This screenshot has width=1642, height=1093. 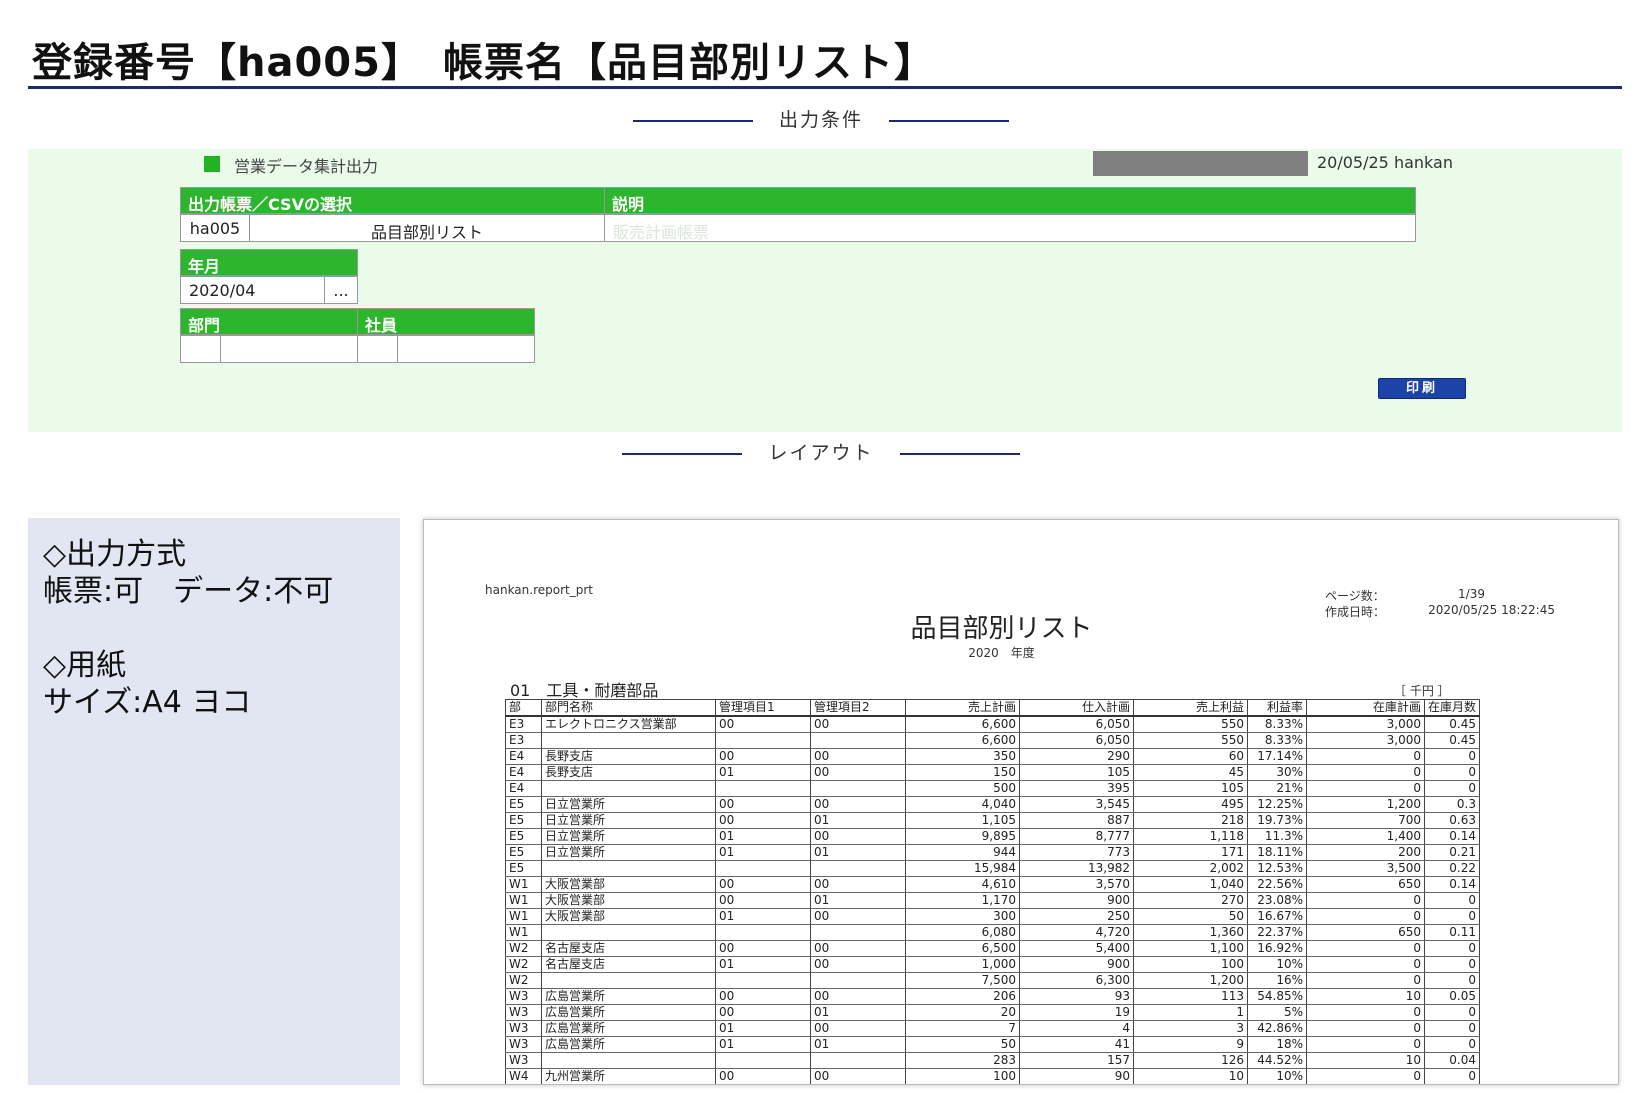 What do you see at coordinates (1076, 964) in the screenshot?
I see `table-cell: 900` at bounding box center [1076, 964].